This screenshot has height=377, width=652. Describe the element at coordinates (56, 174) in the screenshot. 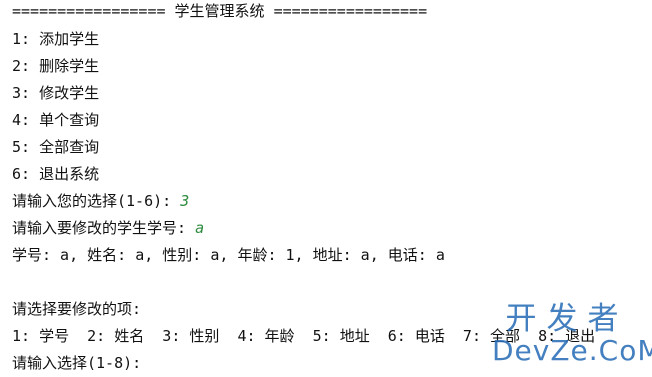

I see `menu-item-exit: 6: 退出系统` at that location.